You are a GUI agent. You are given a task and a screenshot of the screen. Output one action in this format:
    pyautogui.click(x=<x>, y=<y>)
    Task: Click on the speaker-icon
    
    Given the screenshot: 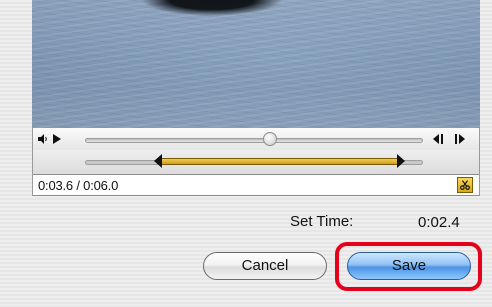 What is the action you would take?
    pyautogui.click(x=43, y=139)
    